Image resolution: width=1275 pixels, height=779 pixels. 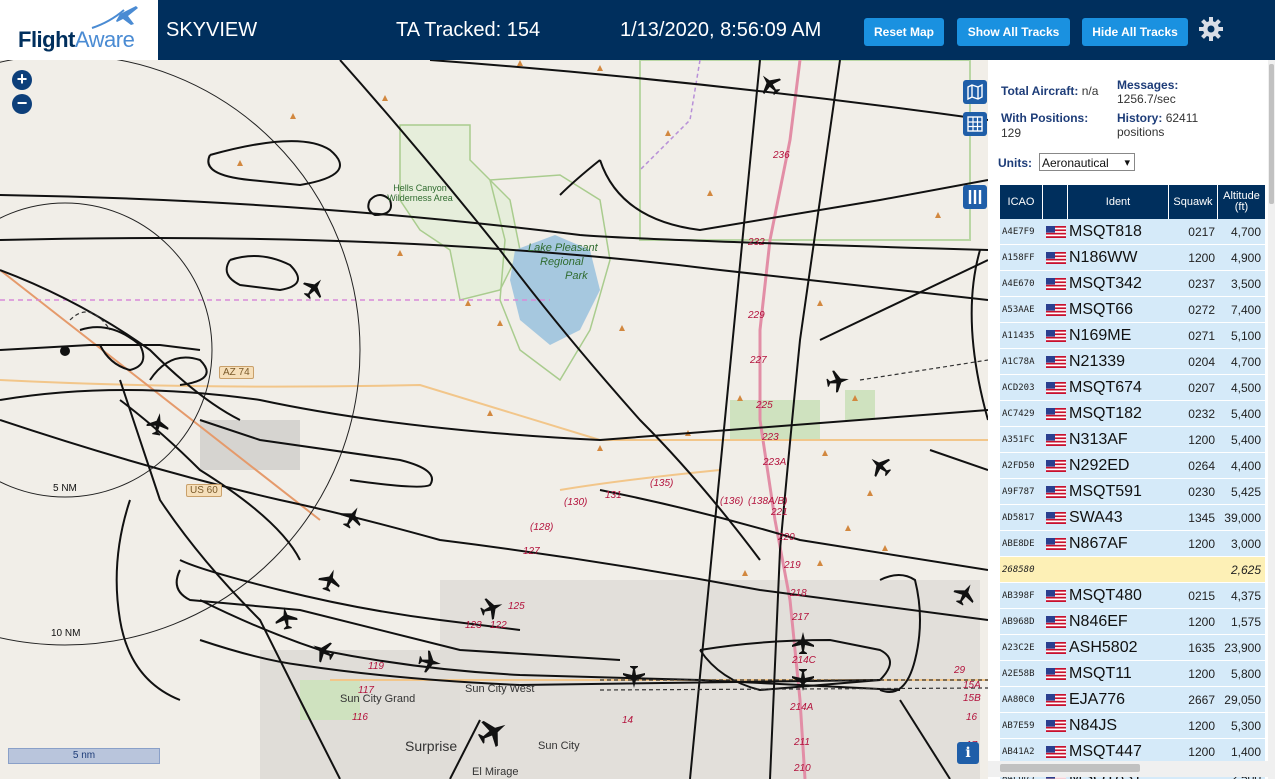 What do you see at coordinates (1211, 29) in the screenshot?
I see `gear-icon` at bounding box center [1211, 29].